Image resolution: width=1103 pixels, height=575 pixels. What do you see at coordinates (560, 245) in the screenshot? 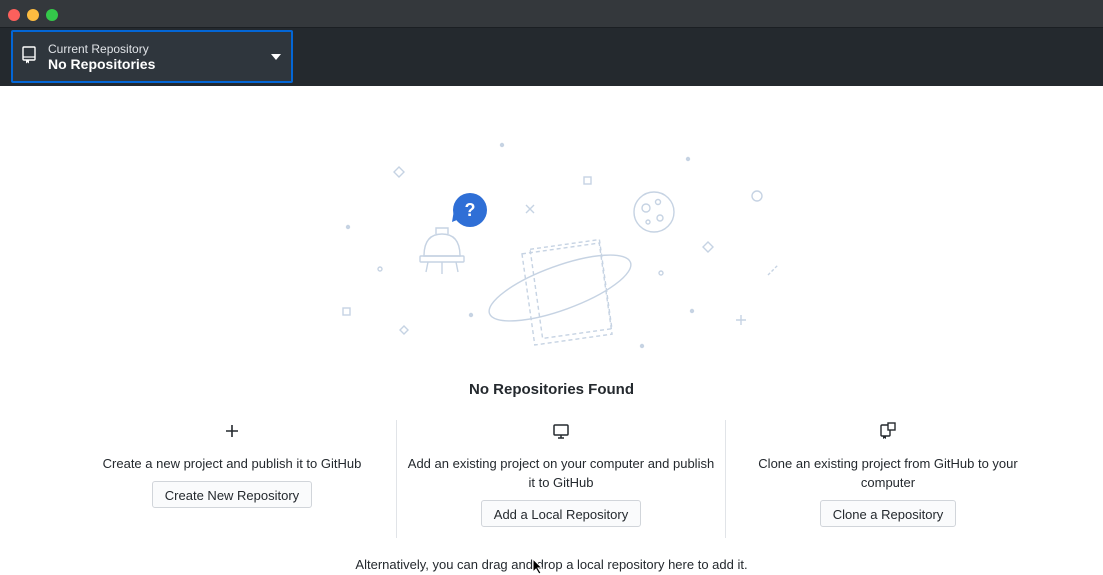
I see `space-illustration: ?` at bounding box center [560, 245].